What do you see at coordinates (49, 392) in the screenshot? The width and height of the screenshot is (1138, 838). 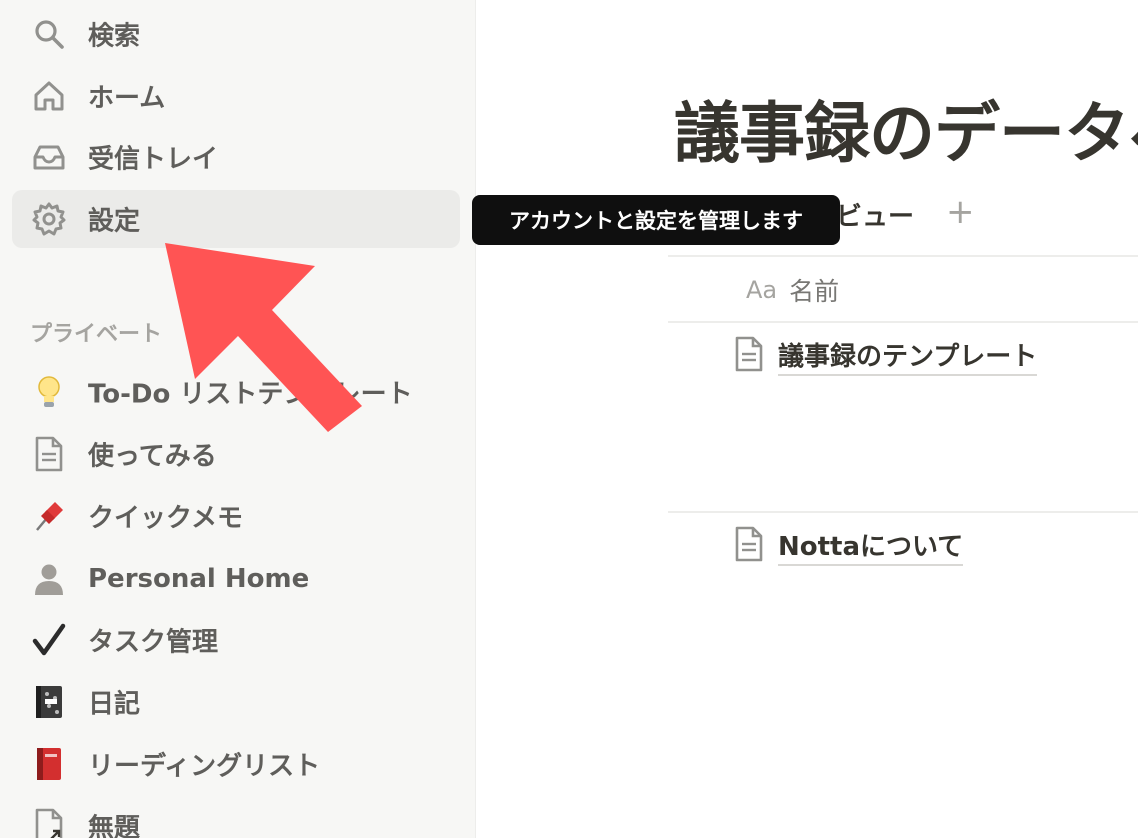 I see `lightbulb-icon` at bounding box center [49, 392].